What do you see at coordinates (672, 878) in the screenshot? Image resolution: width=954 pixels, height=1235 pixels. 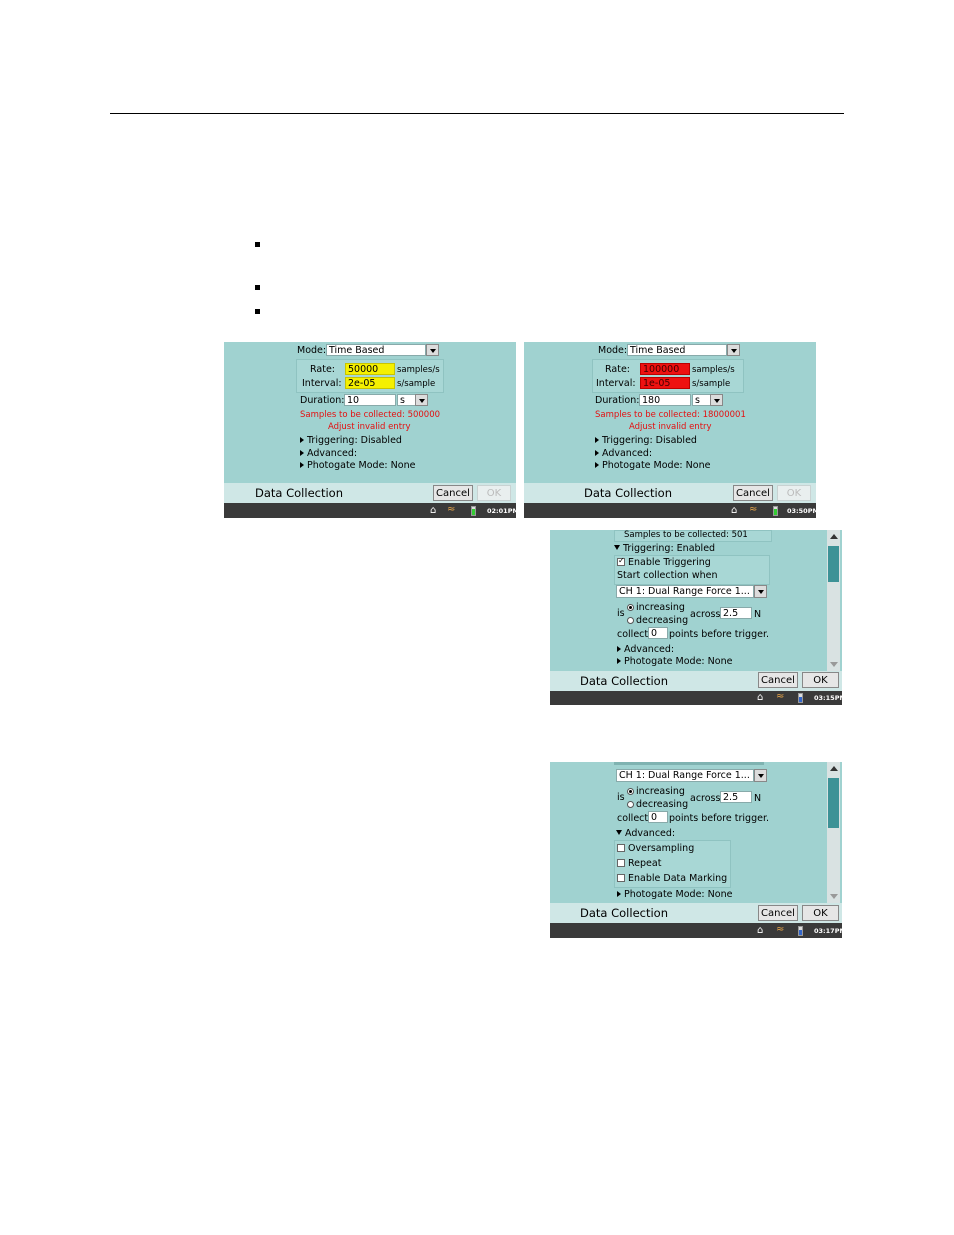 I see `enable-data-marking-checkbox: Enable Data Marking` at bounding box center [672, 878].